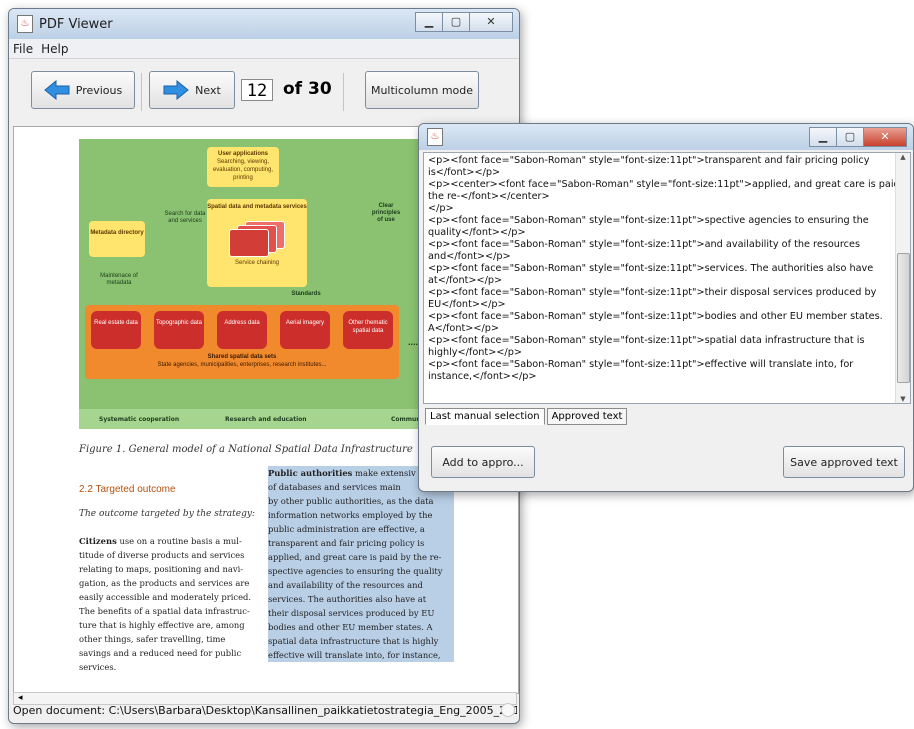 The height and width of the screenshot is (729, 914). Describe the element at coordinates (264, 24) in the screenshot. I see `title-bar: ♨ PDF Viewer ▁ ▢ ✕` at that location.